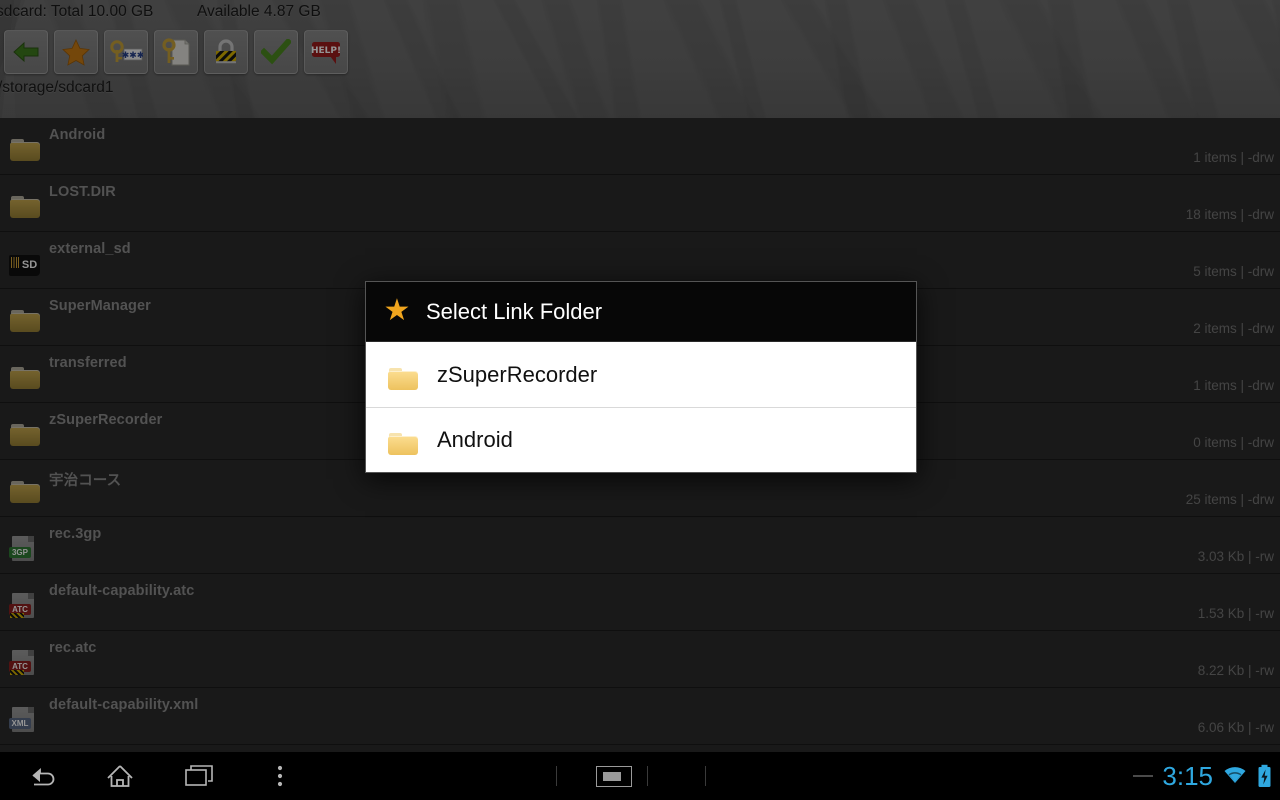 The width and height of the screenshot is (1280, 800). I want to click on home-icon, so click(120, 776).